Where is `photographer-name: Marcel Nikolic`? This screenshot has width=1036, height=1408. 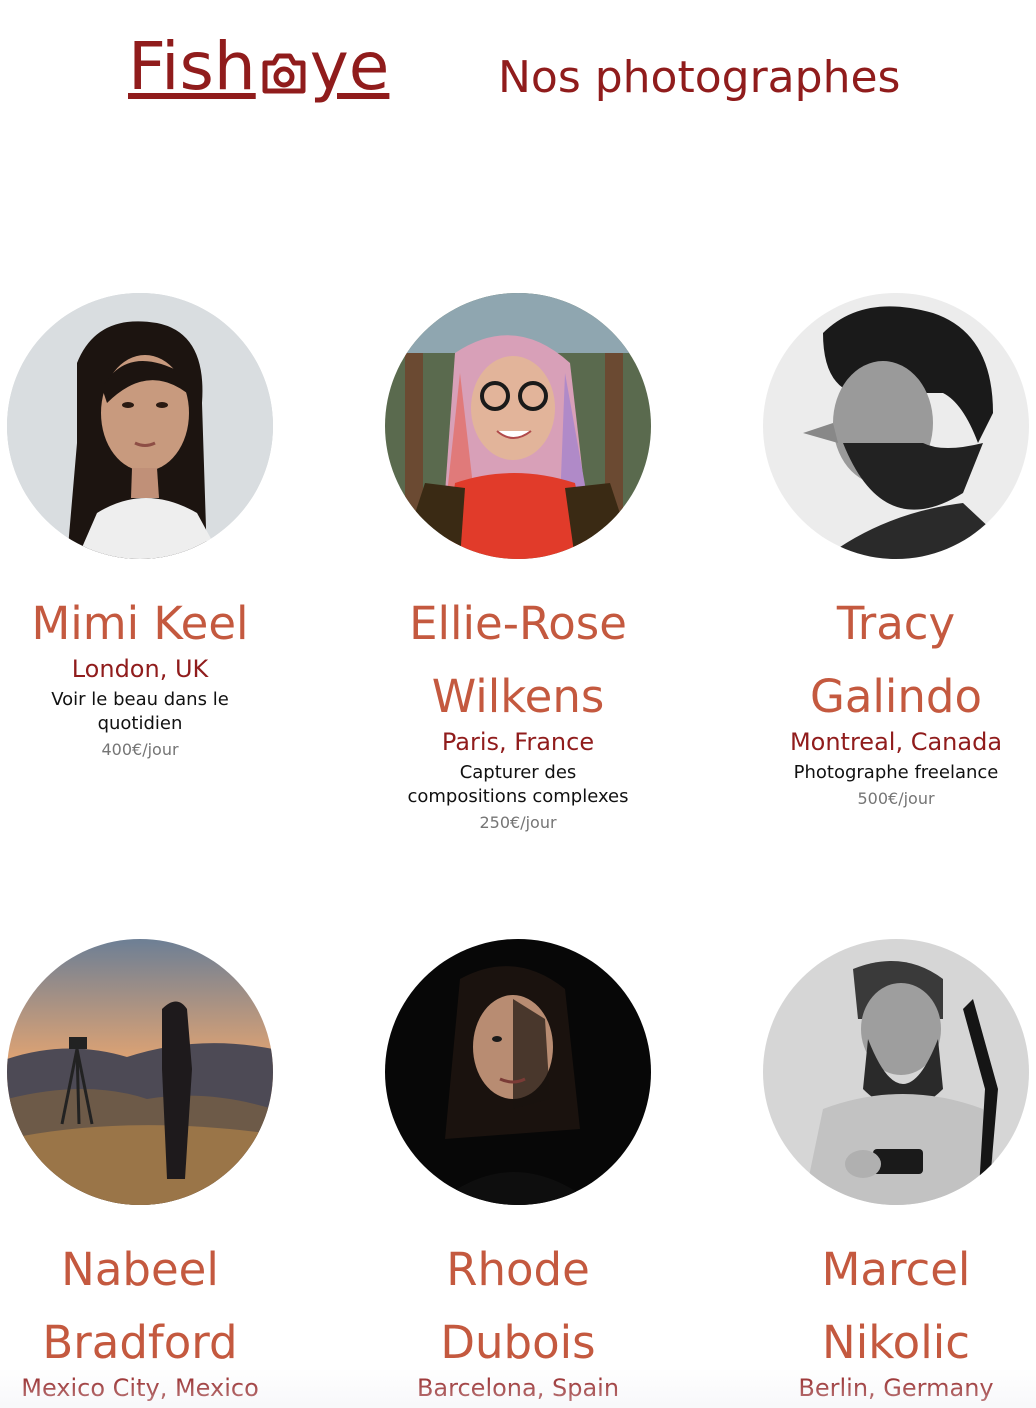
photographer-name: Marcel Nikolic is located at coordinates (896, 1306).